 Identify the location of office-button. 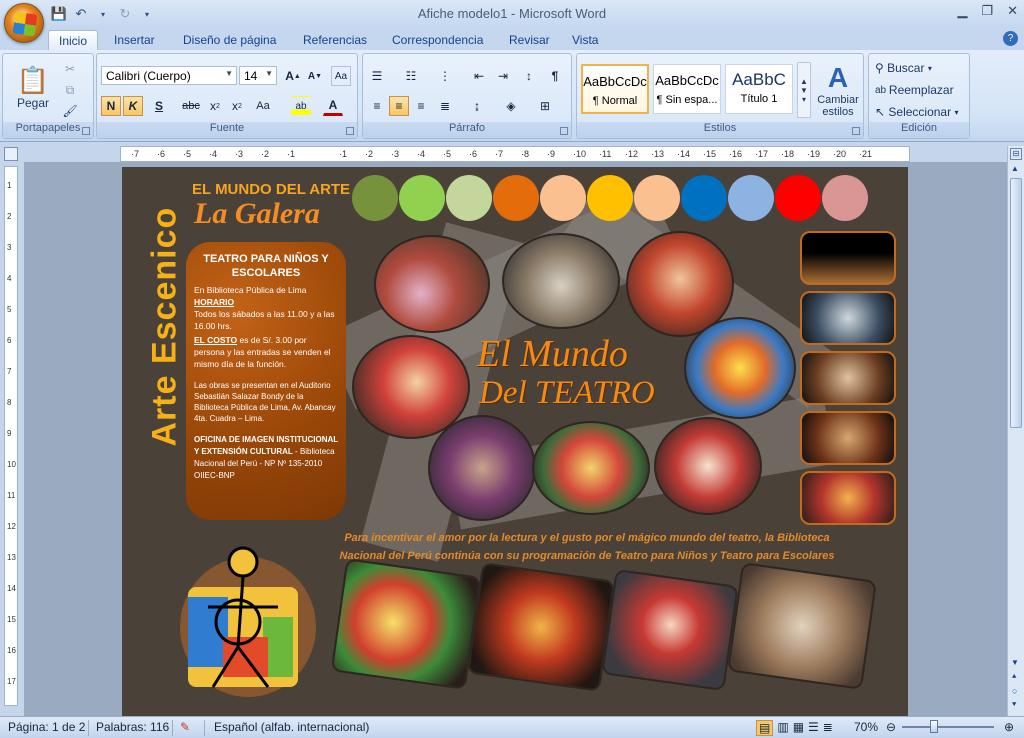
(24, 23).